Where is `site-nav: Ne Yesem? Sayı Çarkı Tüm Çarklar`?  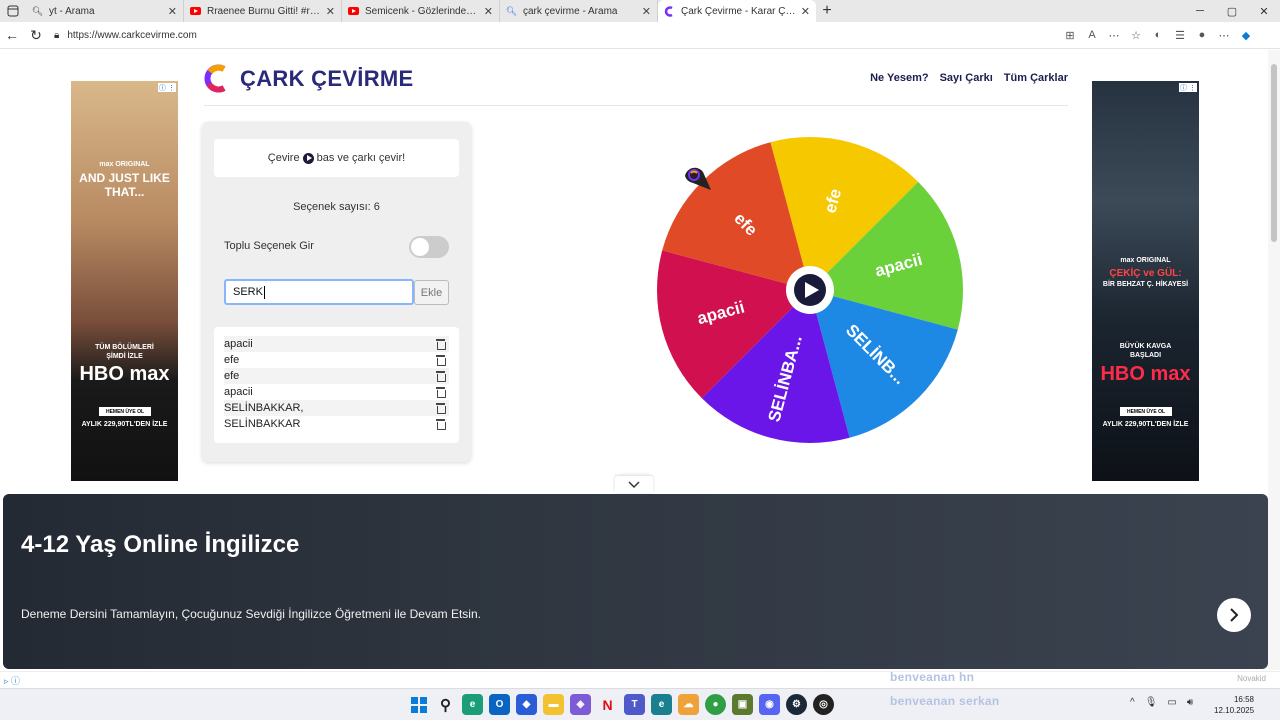 site-nav: Ne Yesem? Sayı Çarkı Tüm Çarklar is located at coordinates (969, 78).